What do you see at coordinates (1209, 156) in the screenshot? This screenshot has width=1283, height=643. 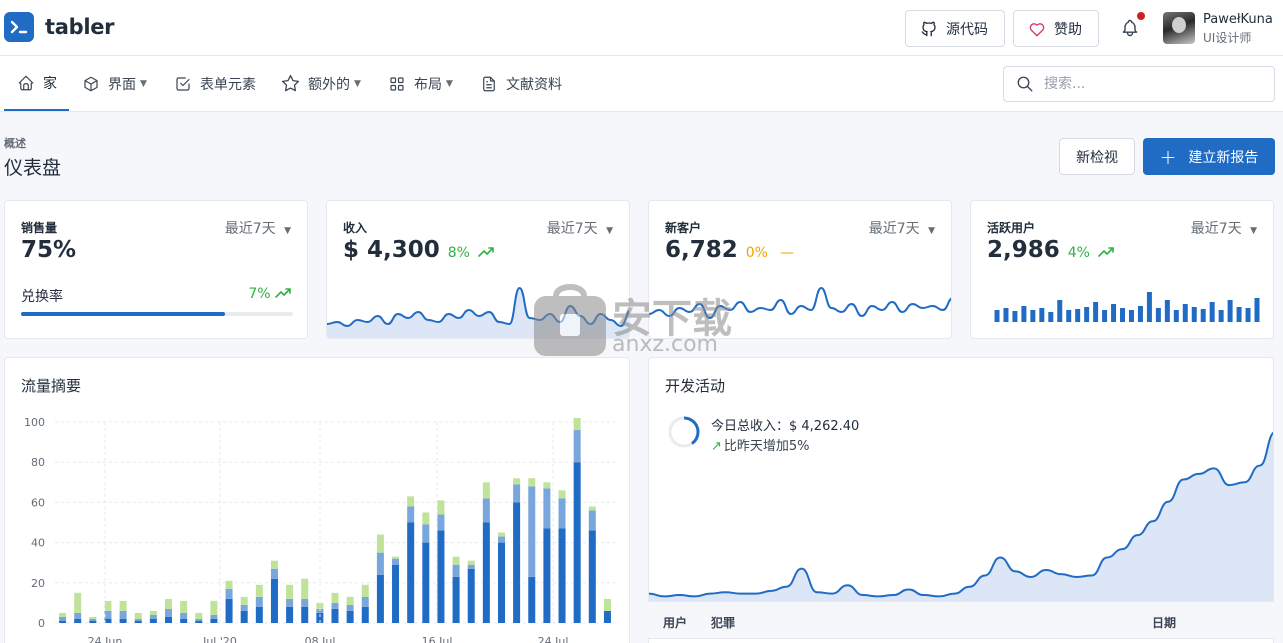 I see `create-report-button: + 建立新报告` at bounding box center [1209, 156].